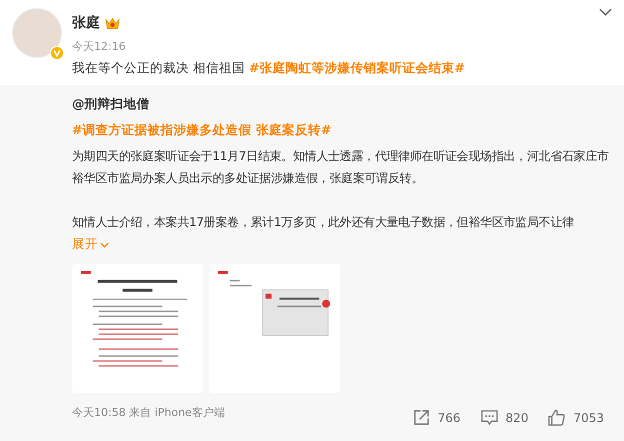  Describe the element at coordinates (436, 417) in the screenshot. I see `share-button: 766` at that location.